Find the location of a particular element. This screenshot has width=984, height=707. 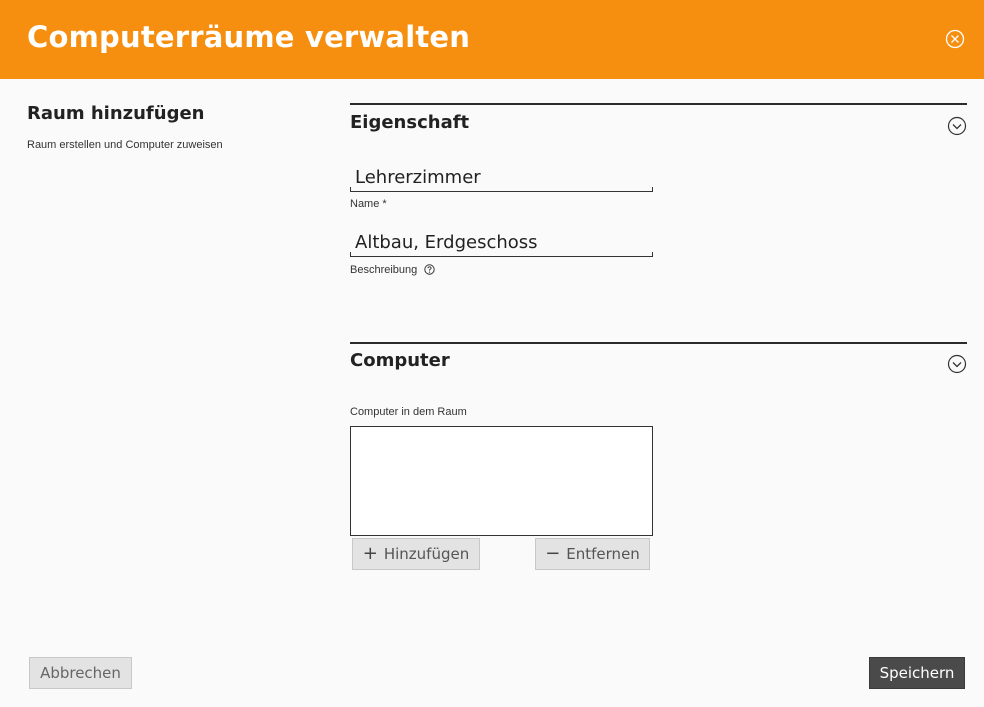

cancel-button: Abbrechen is located at coordinates (80, 673).